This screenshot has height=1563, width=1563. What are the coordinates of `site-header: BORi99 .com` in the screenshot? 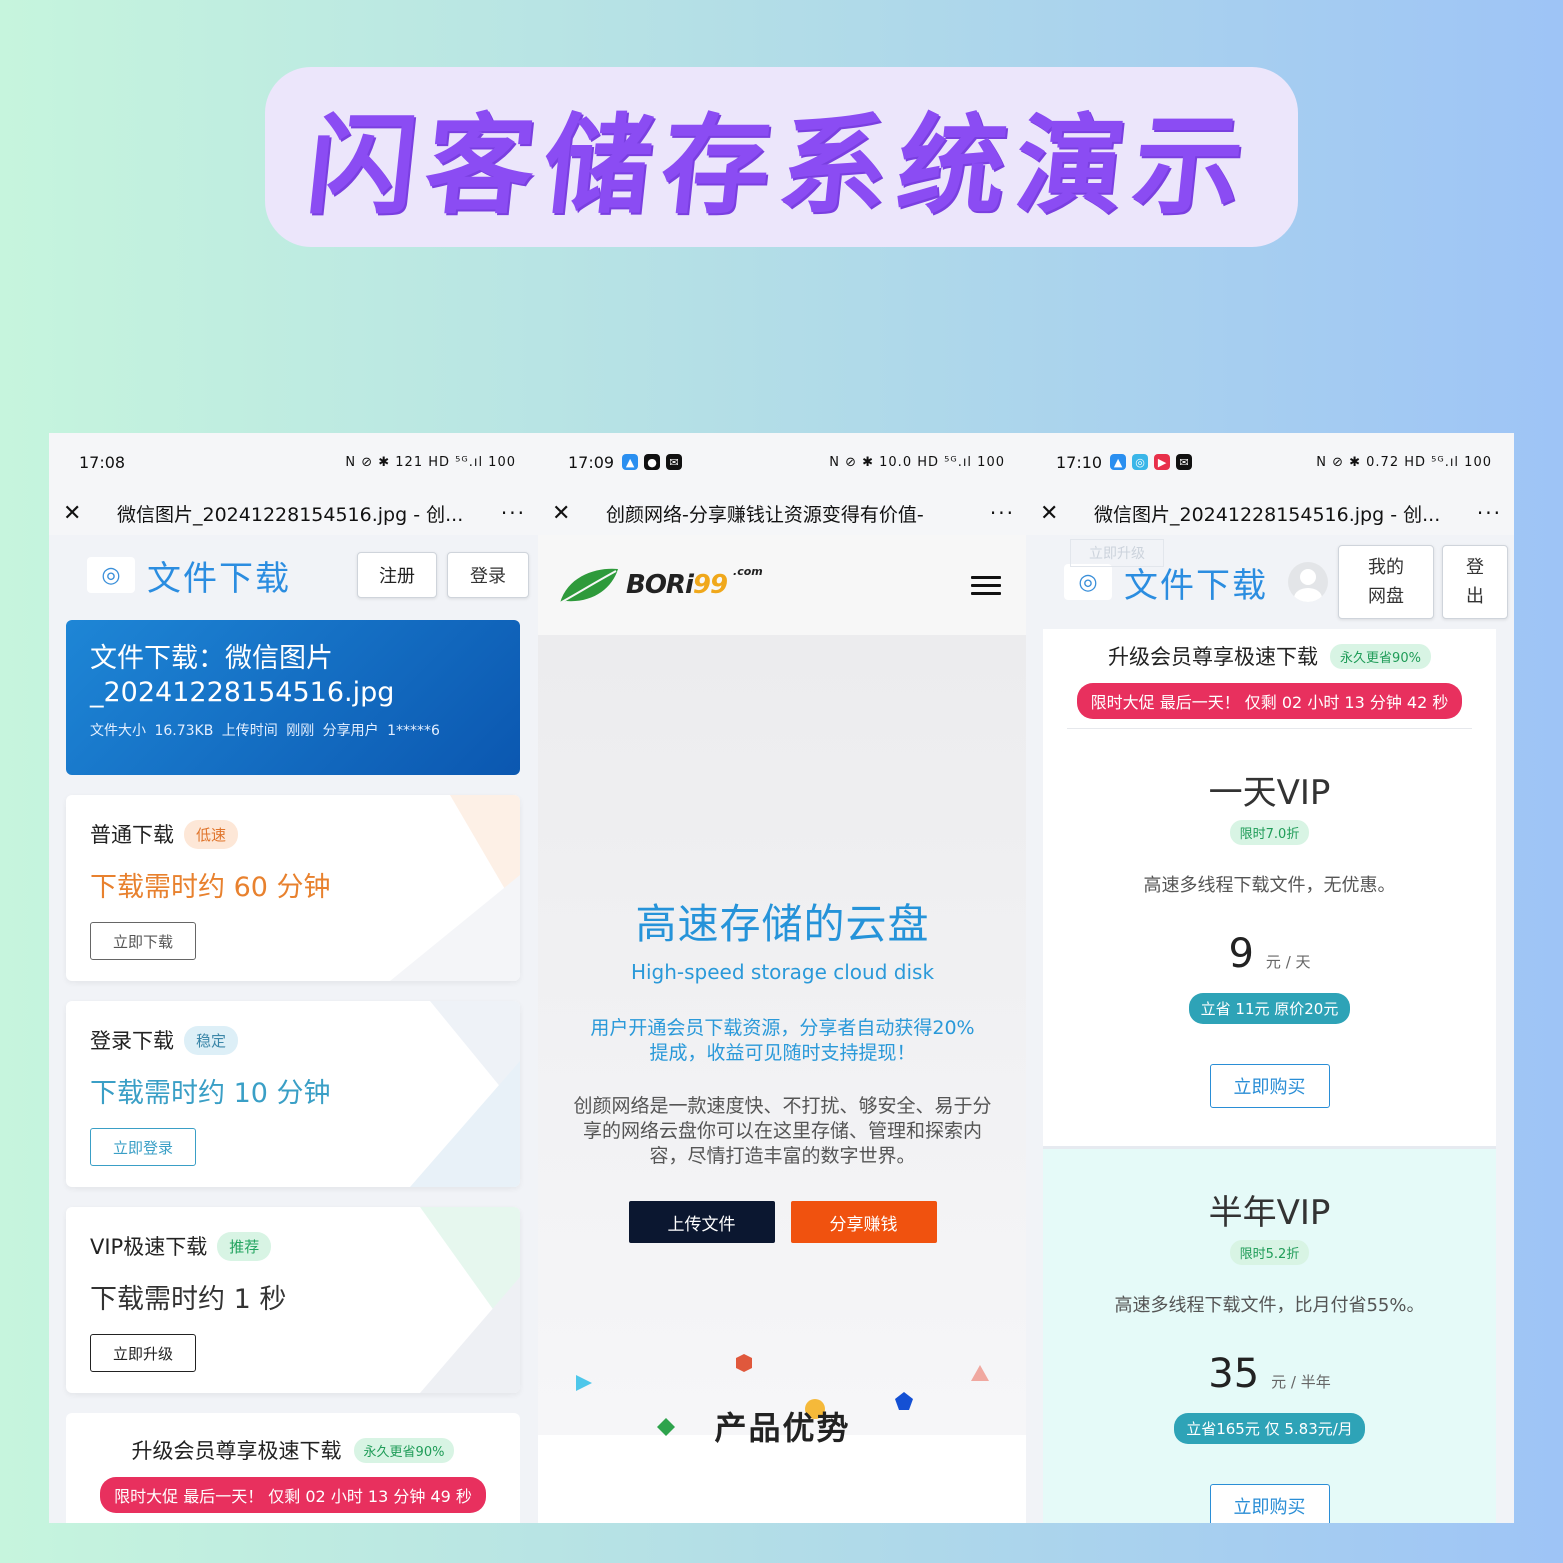 It's located at (782, 585).